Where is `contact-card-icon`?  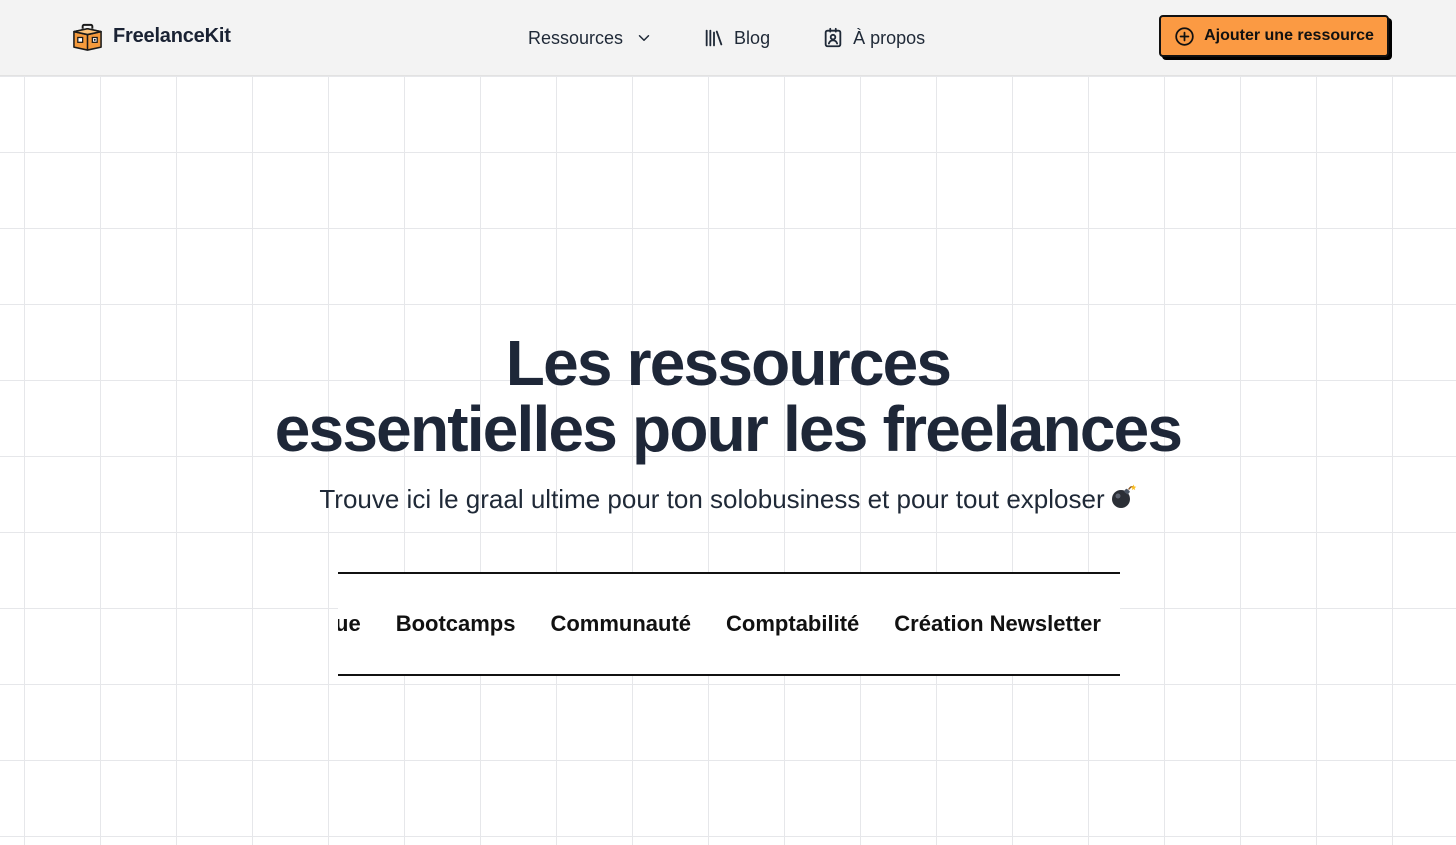
contact-card-icon is located at coordinates (833, 37).